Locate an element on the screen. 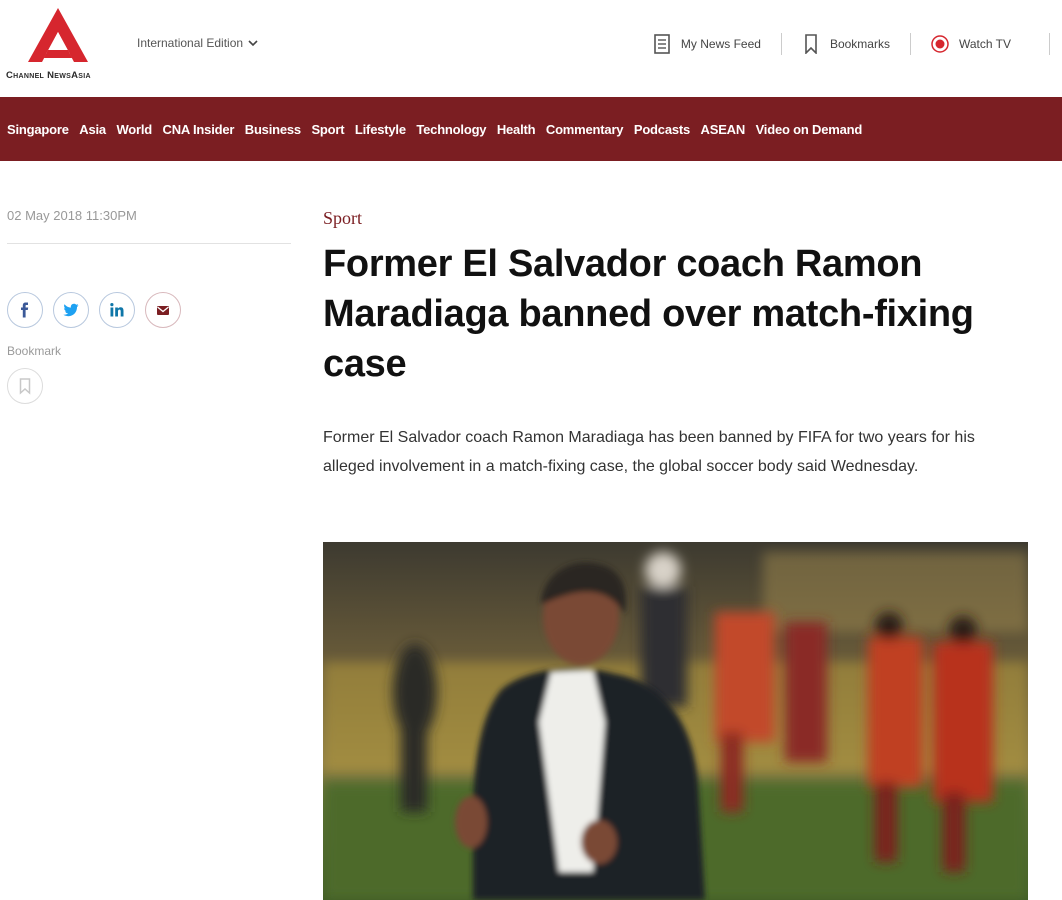 The height and width of the screenshot is (900, 1062). nav-item-lifestyle: Lifestyle is located at coordinates (380, 129).